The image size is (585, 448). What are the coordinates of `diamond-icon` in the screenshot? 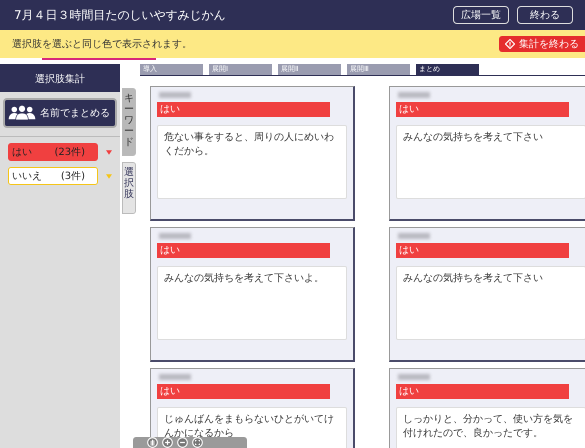 It's located at (510, 44).